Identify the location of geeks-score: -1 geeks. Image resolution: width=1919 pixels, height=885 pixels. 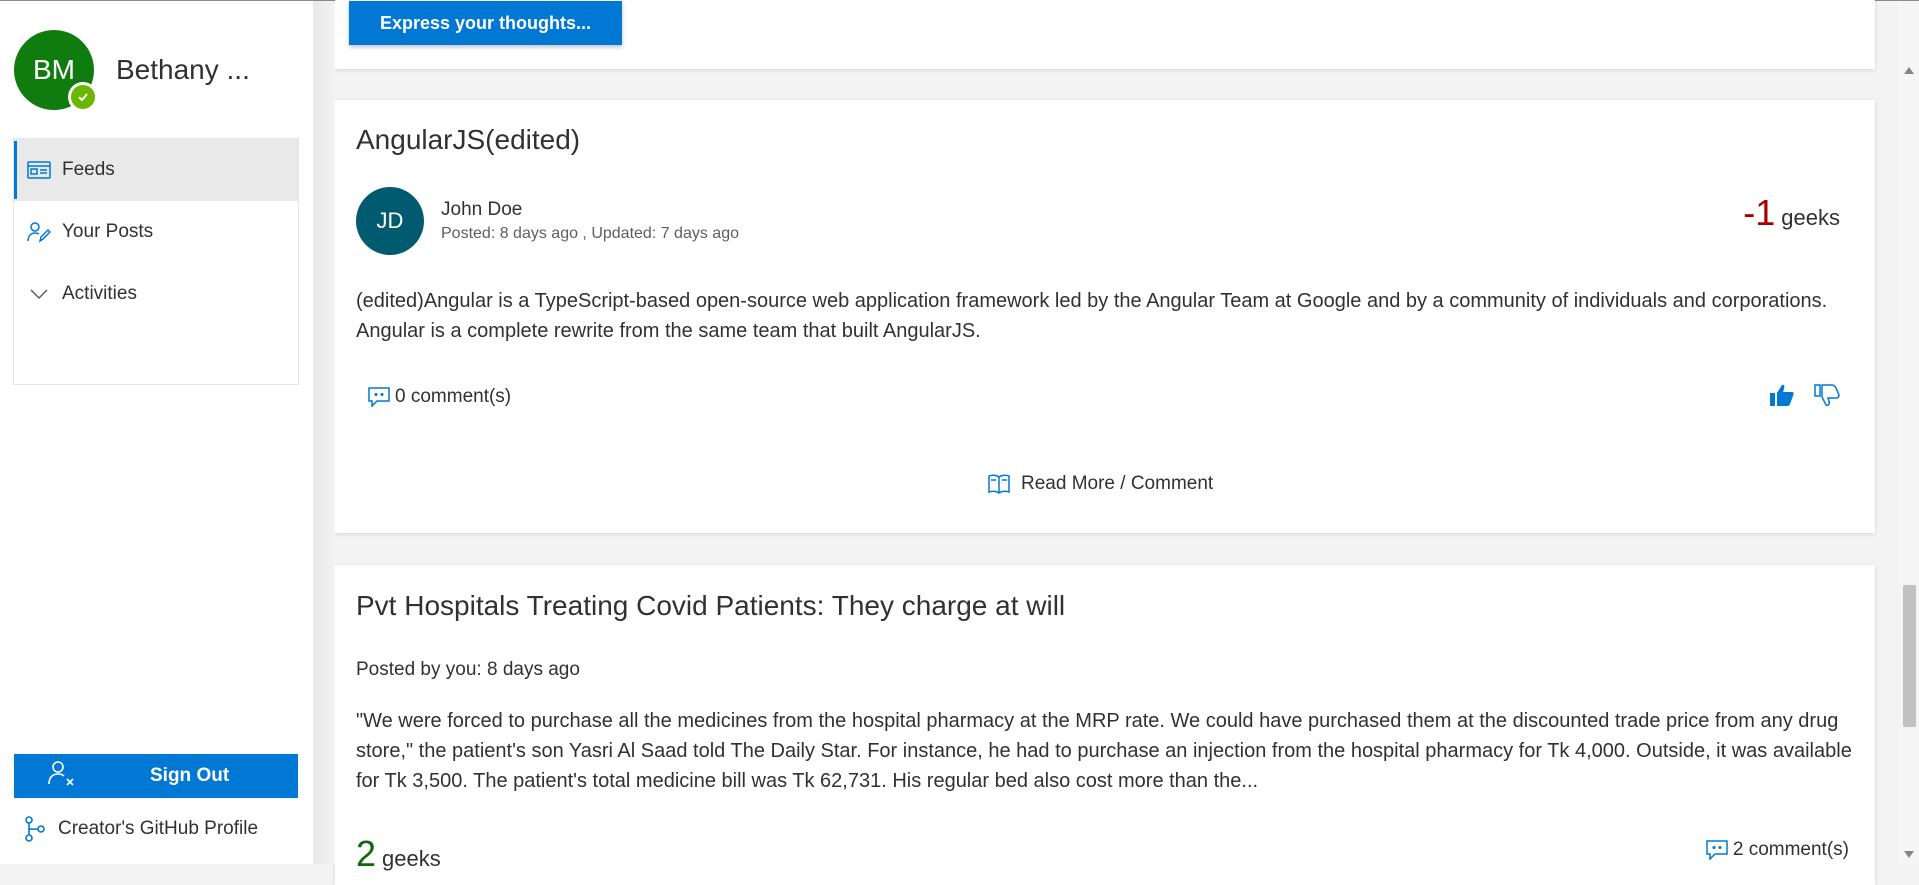
(1791, 213).